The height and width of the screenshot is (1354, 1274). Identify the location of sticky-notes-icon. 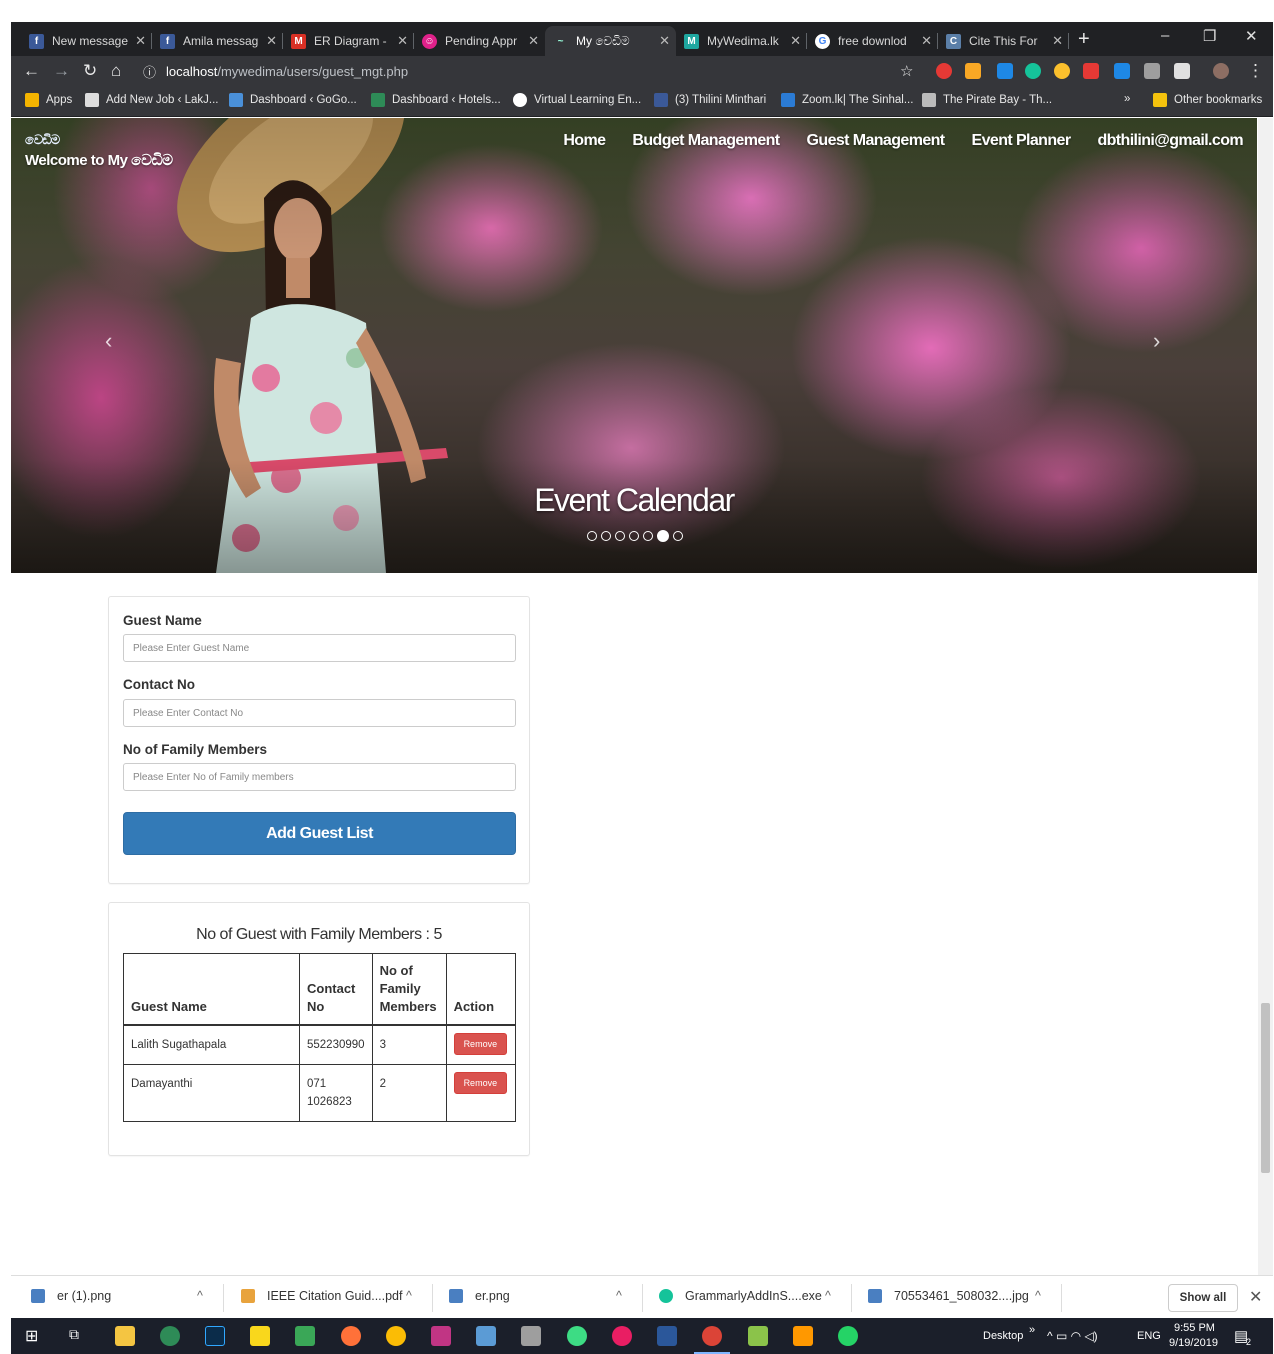
(260, 1336).